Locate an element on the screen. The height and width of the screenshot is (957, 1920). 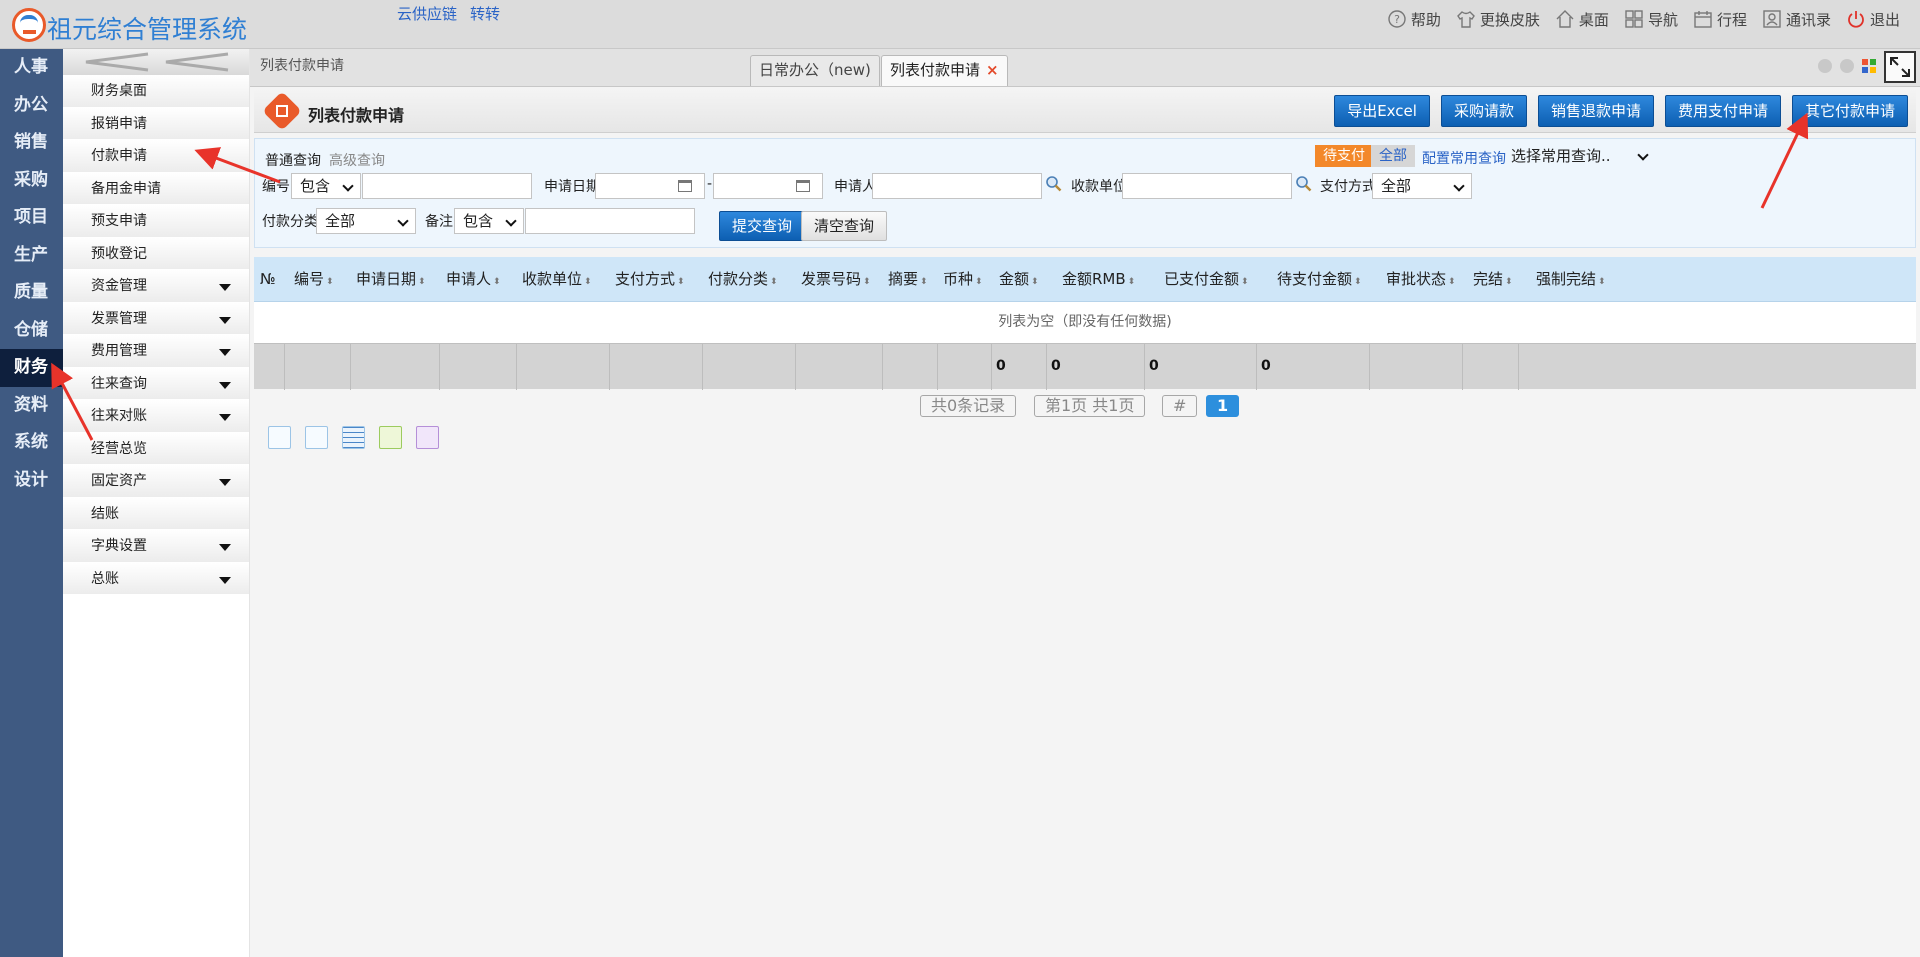
top-link-supply-chain: 云供应链 is located at coordinates (427, 13).